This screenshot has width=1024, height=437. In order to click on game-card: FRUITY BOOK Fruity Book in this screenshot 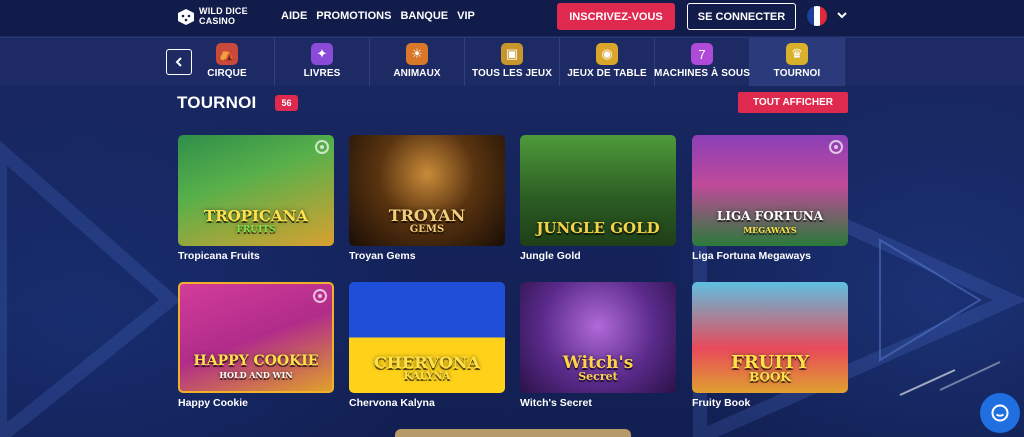, I will do `click(770, 345)`.